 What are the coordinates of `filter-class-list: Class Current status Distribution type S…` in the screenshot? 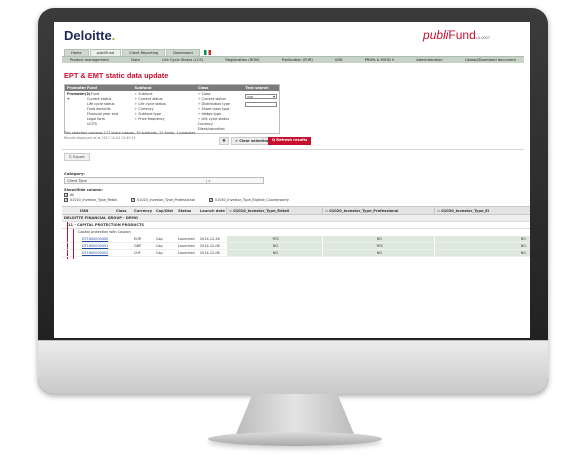 It's located at (219, 112).